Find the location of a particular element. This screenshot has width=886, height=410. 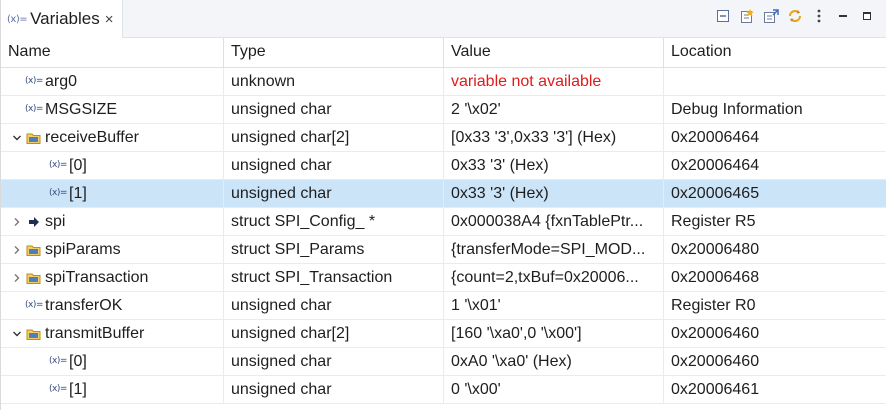

name-cell: spi is located at coordinates (112, 221).